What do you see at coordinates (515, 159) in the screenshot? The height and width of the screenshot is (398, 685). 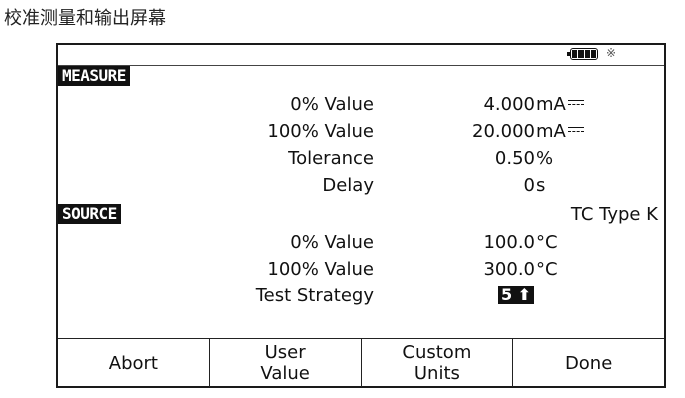 I see `measure-tolerance-value: 0.50` at bounding box center [515, 159].